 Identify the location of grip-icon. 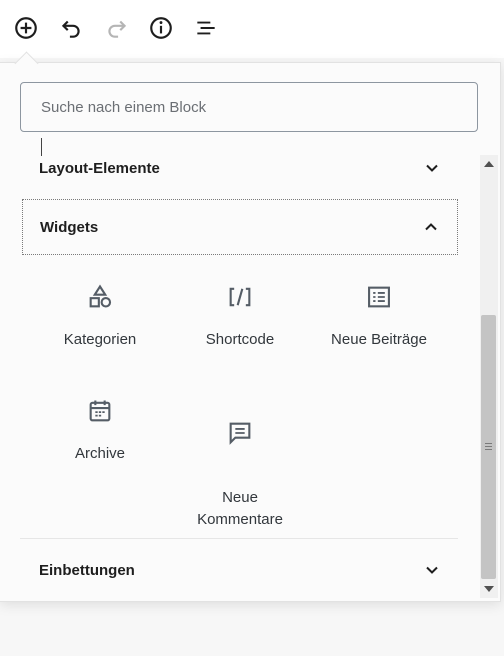
(488, 443).